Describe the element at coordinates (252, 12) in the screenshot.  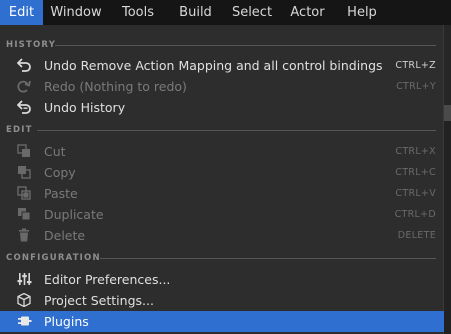
I see `menu-select: Select` at that location.